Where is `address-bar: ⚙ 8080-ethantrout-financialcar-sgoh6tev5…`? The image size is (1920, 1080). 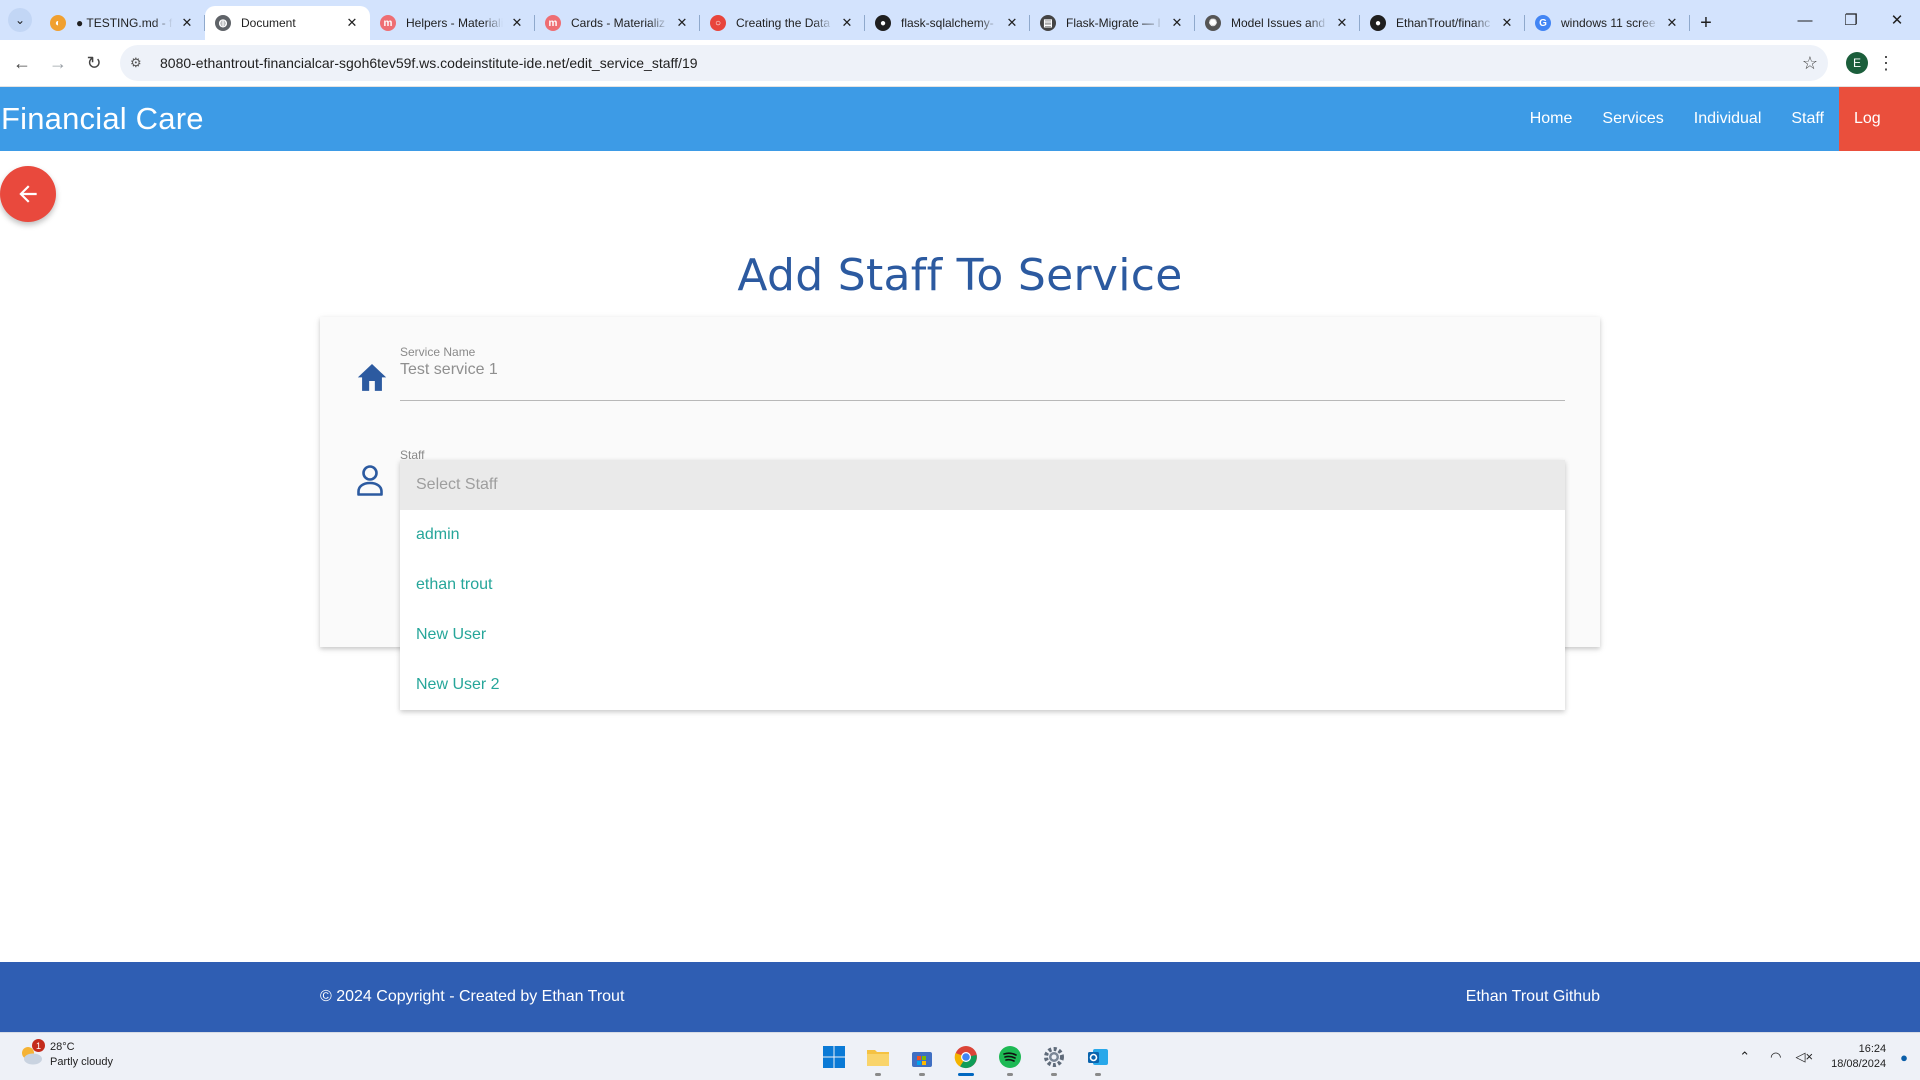
address-bar: ⚙ 8080-ethantrout-financialcar-sgoh6tev5… is located at coordinates (974, 63).